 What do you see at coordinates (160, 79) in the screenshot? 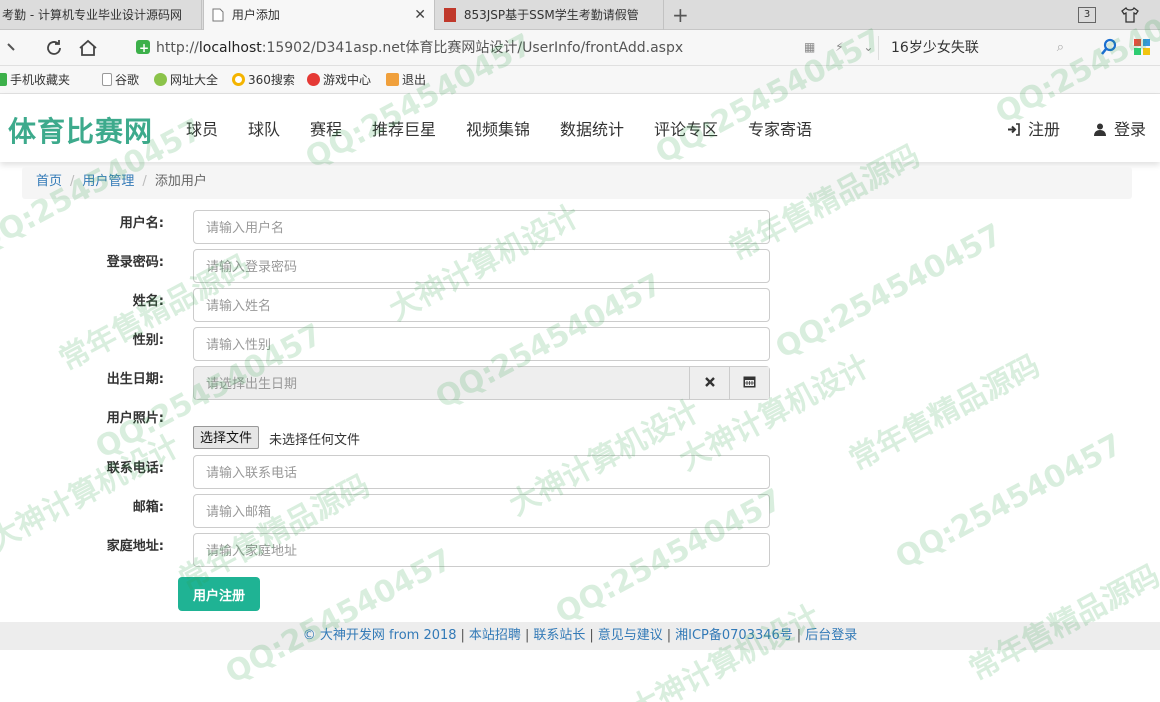
I see `globe-icon` at bounding box center [160, 79].